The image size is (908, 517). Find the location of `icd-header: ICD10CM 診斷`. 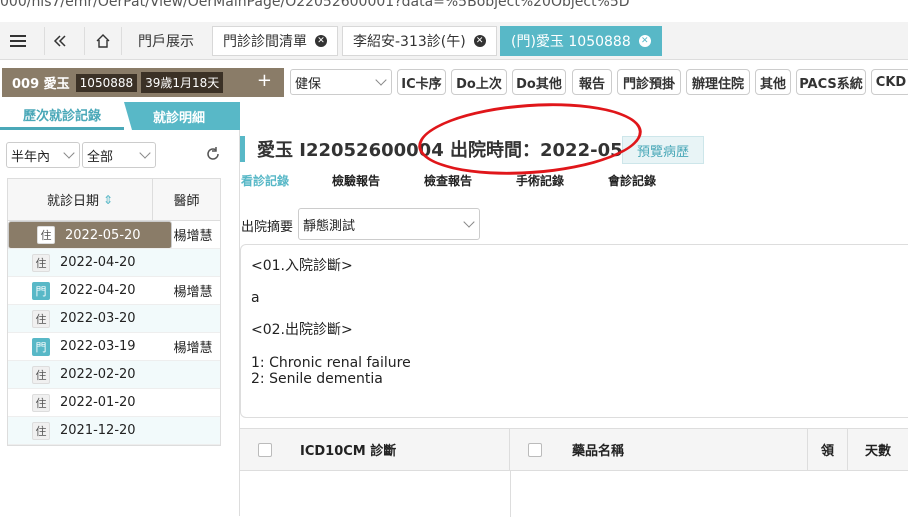

icd-header: ICD10CM 診斷 is located at coordinates (400, 449).